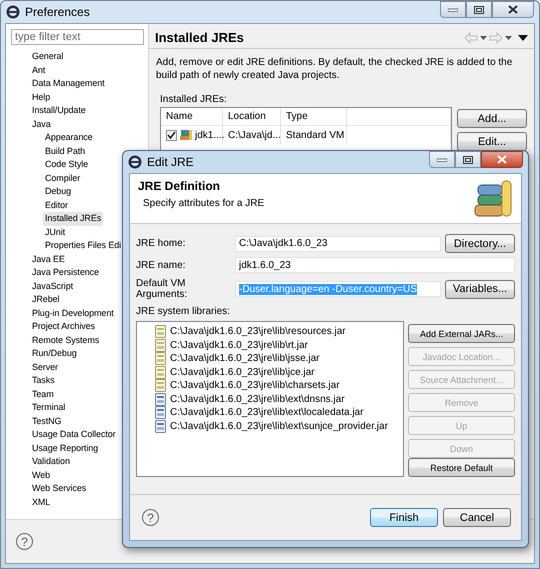 The height and width of the screenshot is (569, 540). What do you see at coordinates (199, 37) in the screenshot?
I see `page-title: Installed JREs` at bounding box center [199, 37].